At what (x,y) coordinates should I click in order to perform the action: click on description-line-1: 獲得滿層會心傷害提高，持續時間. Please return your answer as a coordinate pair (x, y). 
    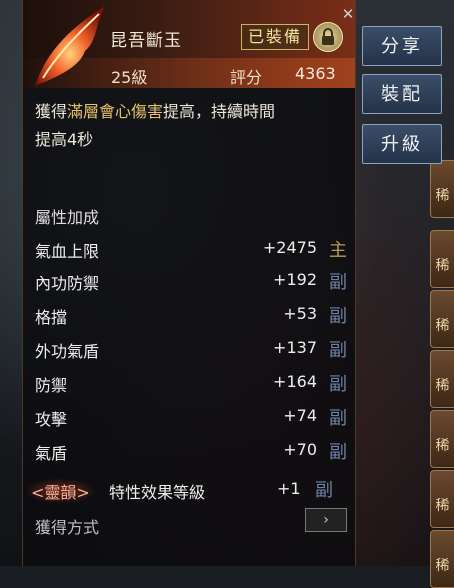
    Looking at the image, I should click on (190, 112).